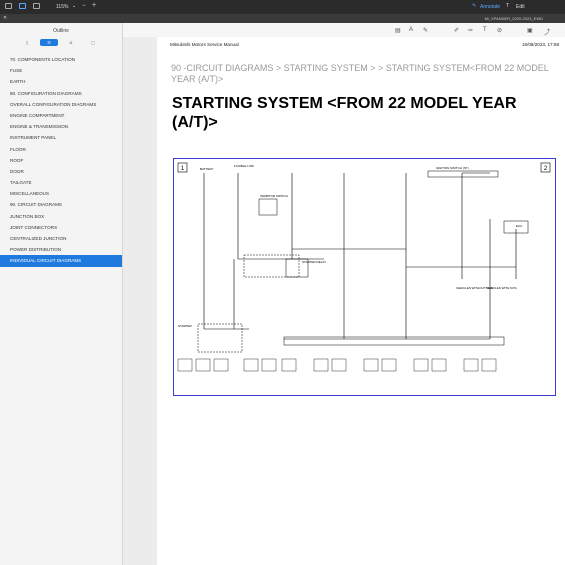 Image resolution: width=565 pixels, height=565 pixels. Describe the element at coordinates (61, 149) in the screenshot. I see `outline-item: FLOOR` at that location.